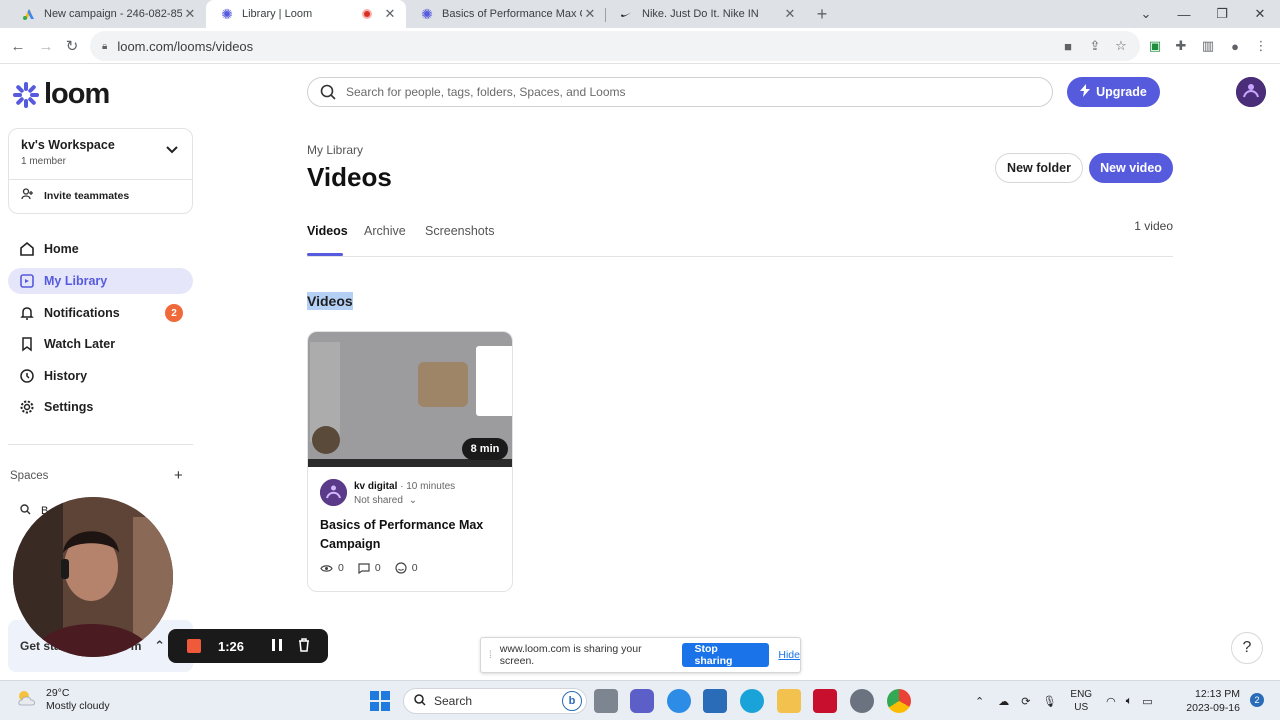 This screenshot has width=1280, height=720. Describe the element at coordinates (178, 475) in the screenshot. I see `add-space-icon: +` at that location.